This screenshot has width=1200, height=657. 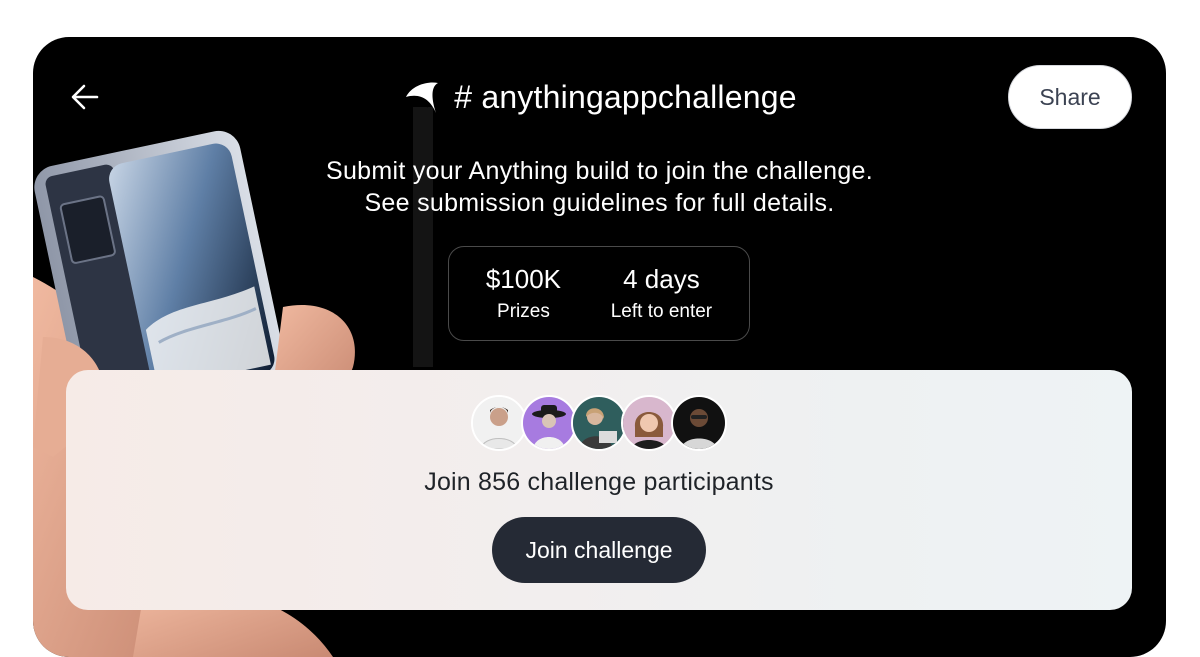 What do you see at coordinates (625, 96) in the screenshot?
I see `page-title: # anythingappchallenge` at bounding box center [625, 96].